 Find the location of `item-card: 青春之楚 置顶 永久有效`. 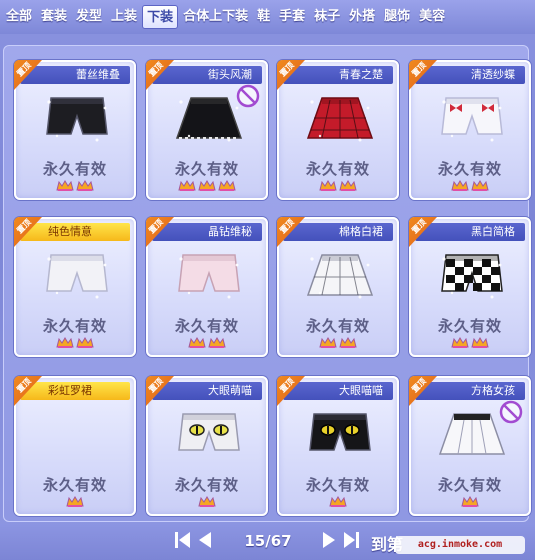

item-card: 青春之楚 置顶 永久有效 is located at coordinates (338, 130).